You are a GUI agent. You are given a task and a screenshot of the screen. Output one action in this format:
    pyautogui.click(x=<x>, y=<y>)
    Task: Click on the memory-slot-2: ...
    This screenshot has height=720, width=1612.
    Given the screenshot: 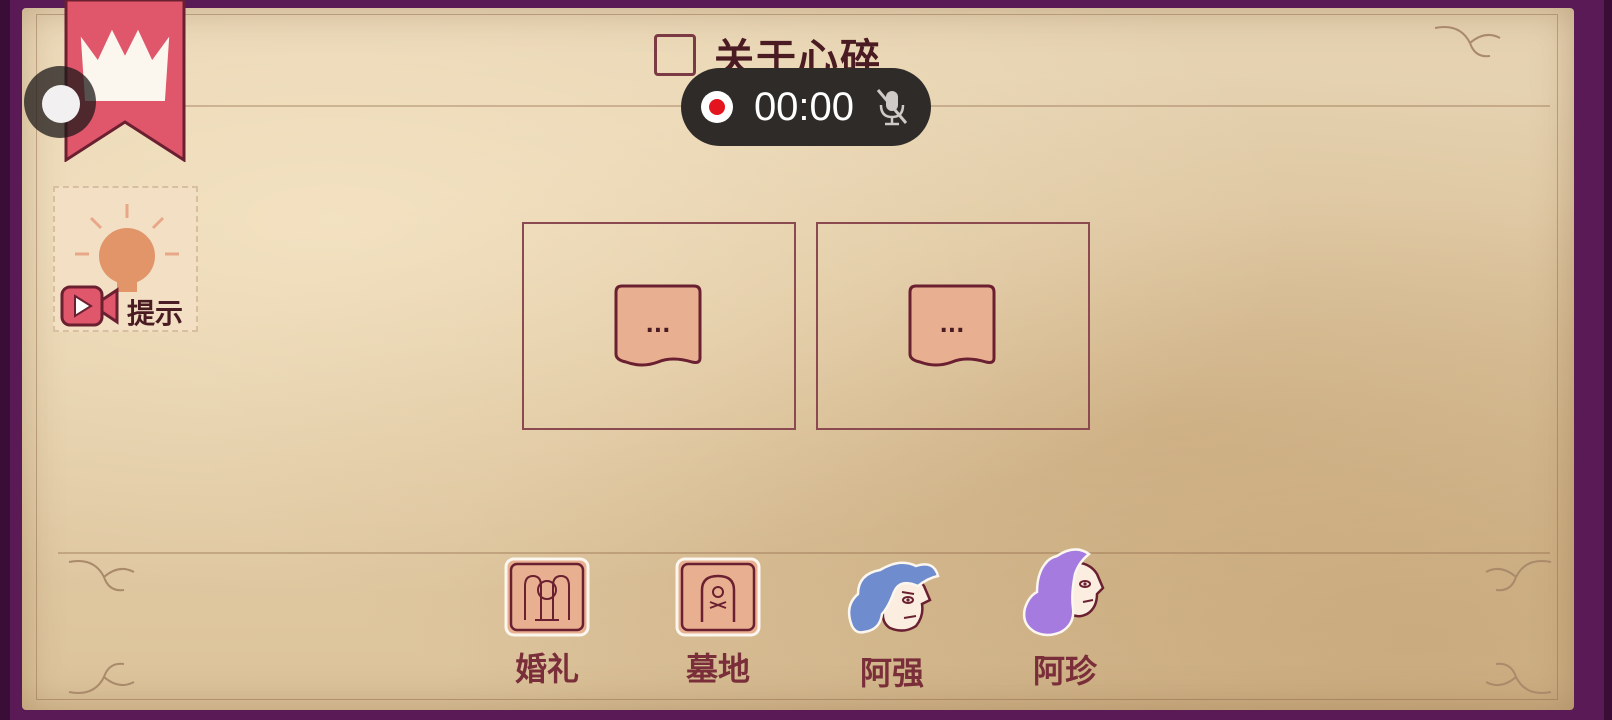 What is the action you would take?
    pyautogui.click(x=953, y=326)
    